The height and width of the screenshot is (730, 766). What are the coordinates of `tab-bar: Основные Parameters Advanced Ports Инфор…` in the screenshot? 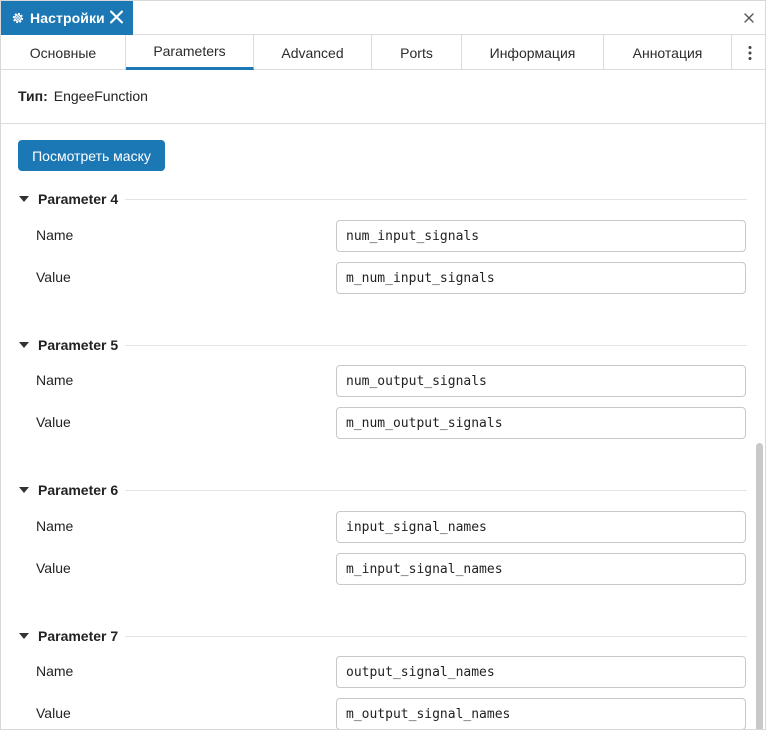 It's located at (383, 52).